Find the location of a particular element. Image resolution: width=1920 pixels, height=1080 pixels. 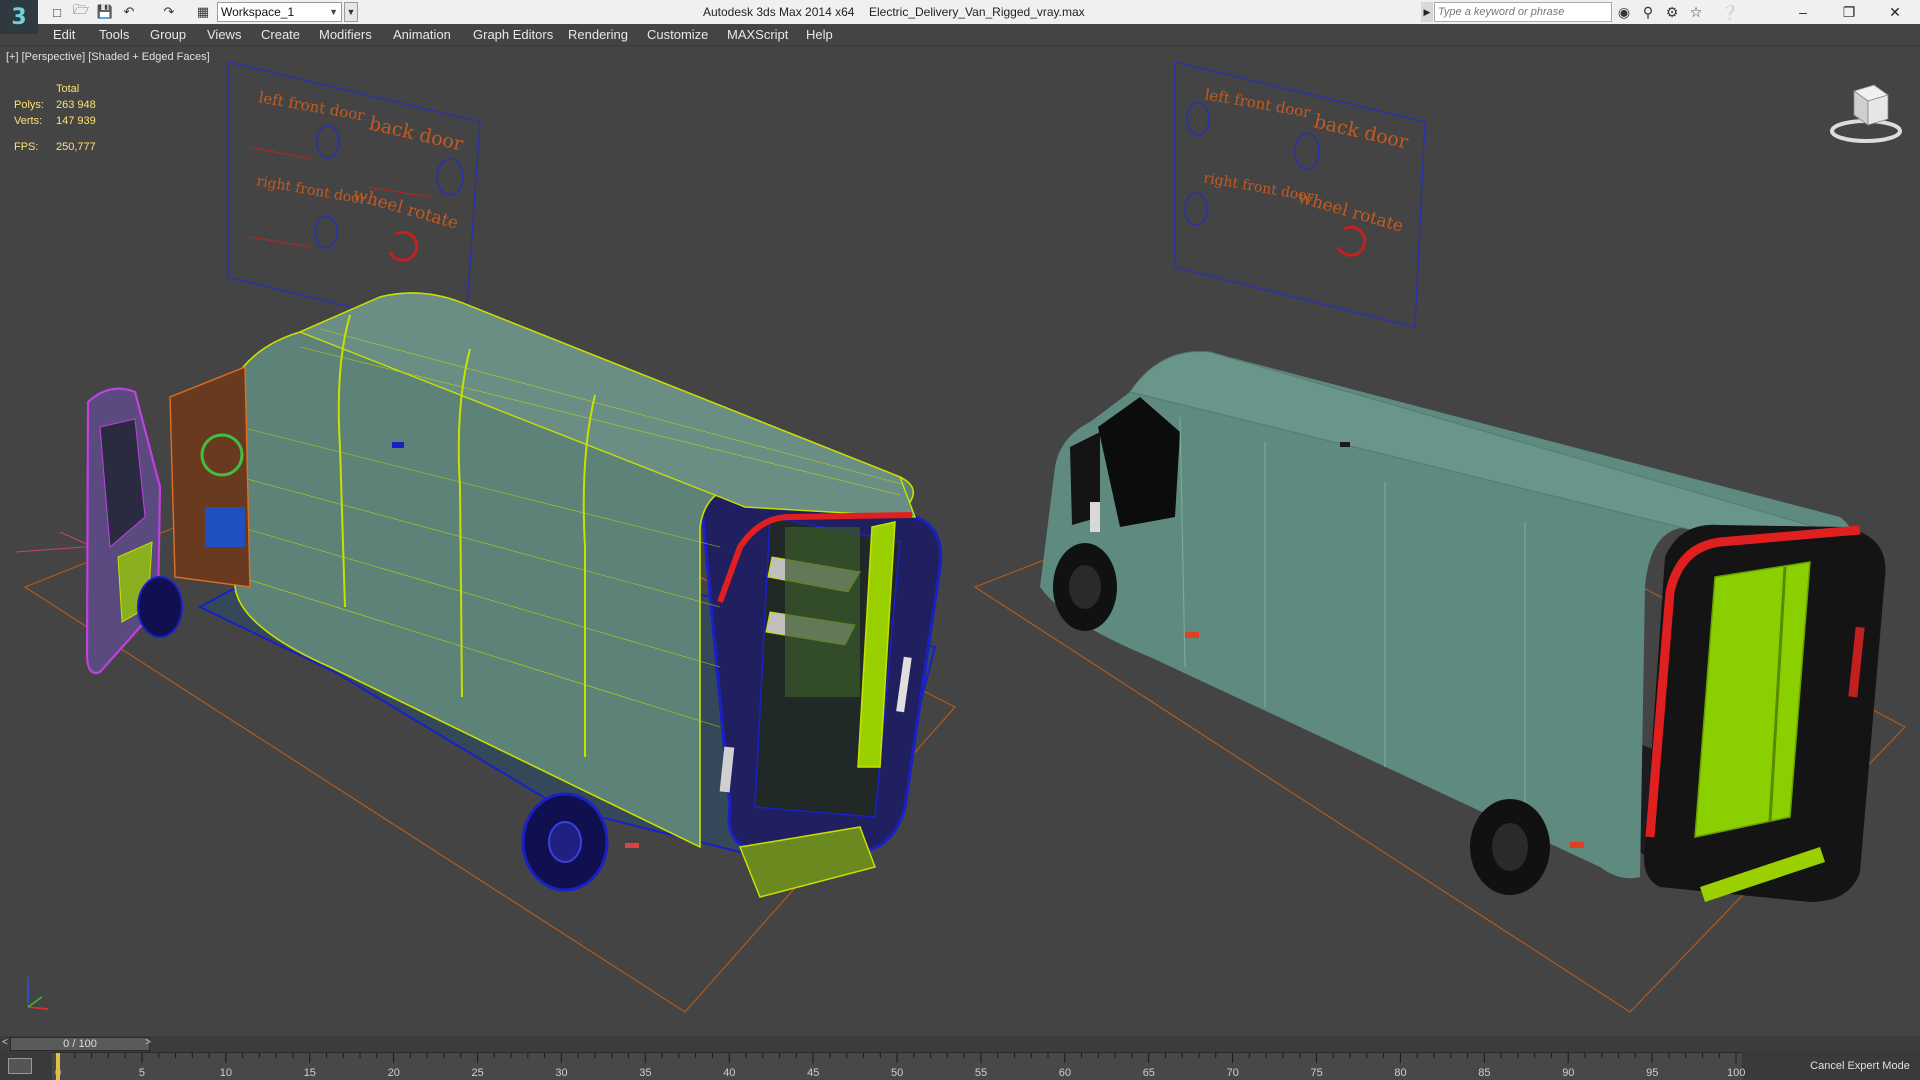

timeline-tick-label: 40 is located at coordinates (729, 1073).